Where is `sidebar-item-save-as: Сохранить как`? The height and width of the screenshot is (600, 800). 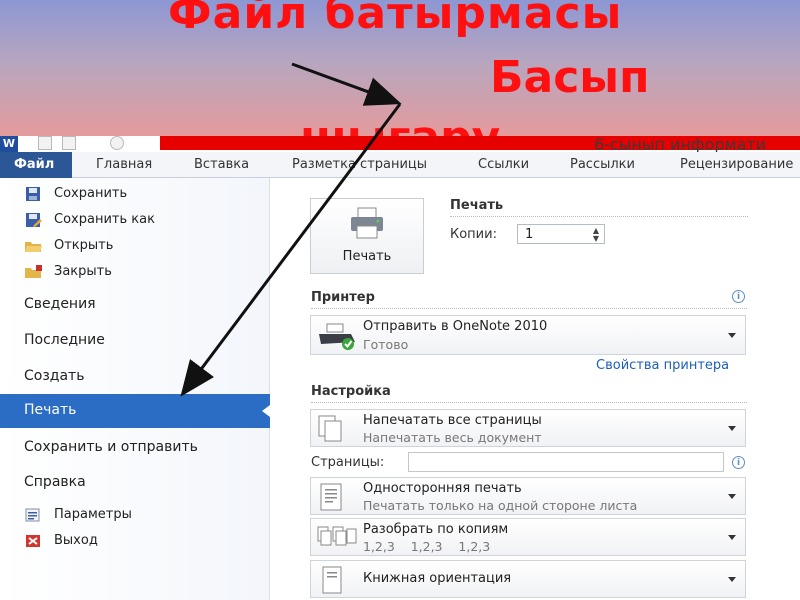 sidebar-item-save-as: Сохранить как is located at coordinates (89, 219).